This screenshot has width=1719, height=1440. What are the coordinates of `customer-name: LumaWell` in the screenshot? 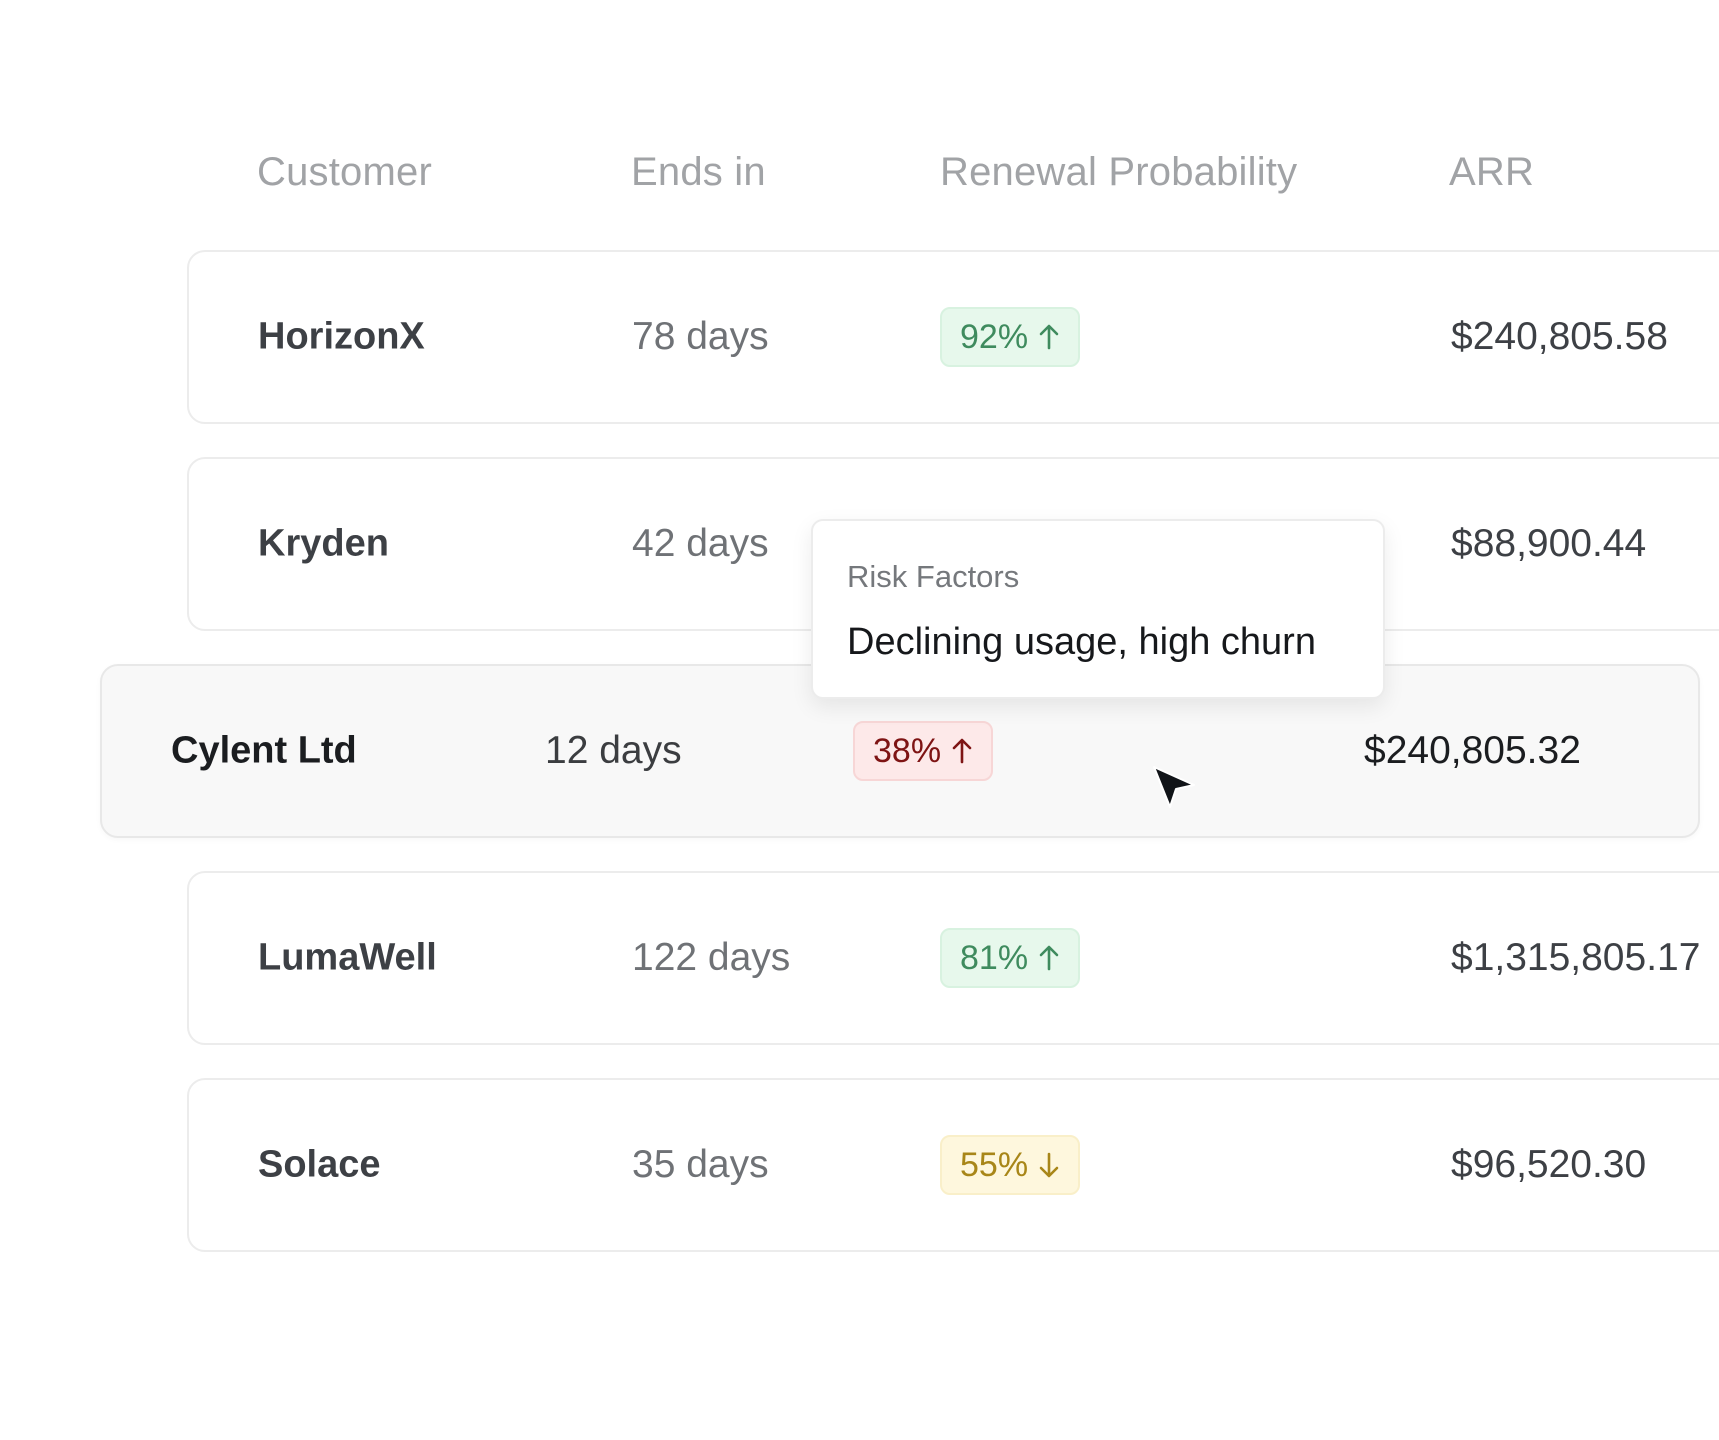 It's located at (347, 957).